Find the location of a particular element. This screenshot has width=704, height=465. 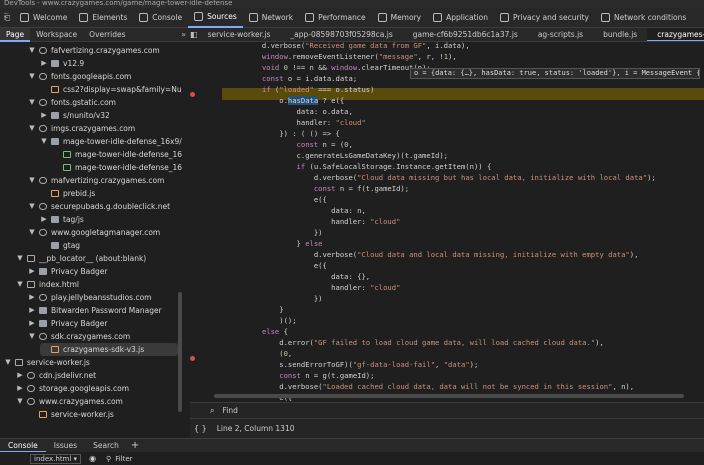

panel-tab-network-conditions: Network conditions is located at coordinates (643, 18).